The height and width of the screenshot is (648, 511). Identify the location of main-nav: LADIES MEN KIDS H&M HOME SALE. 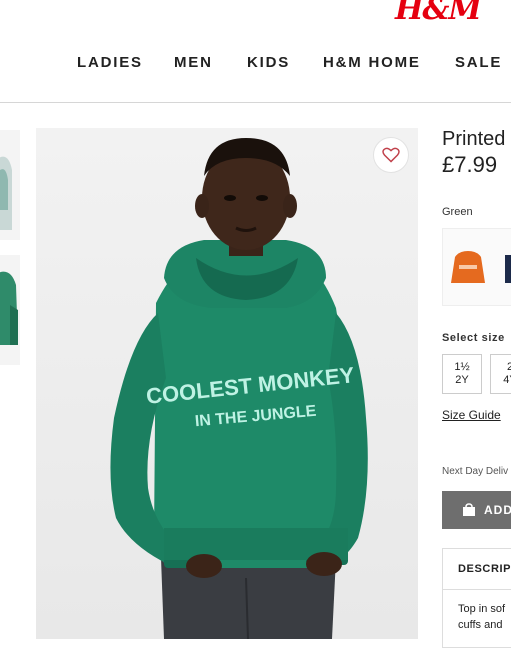
(255, 64).